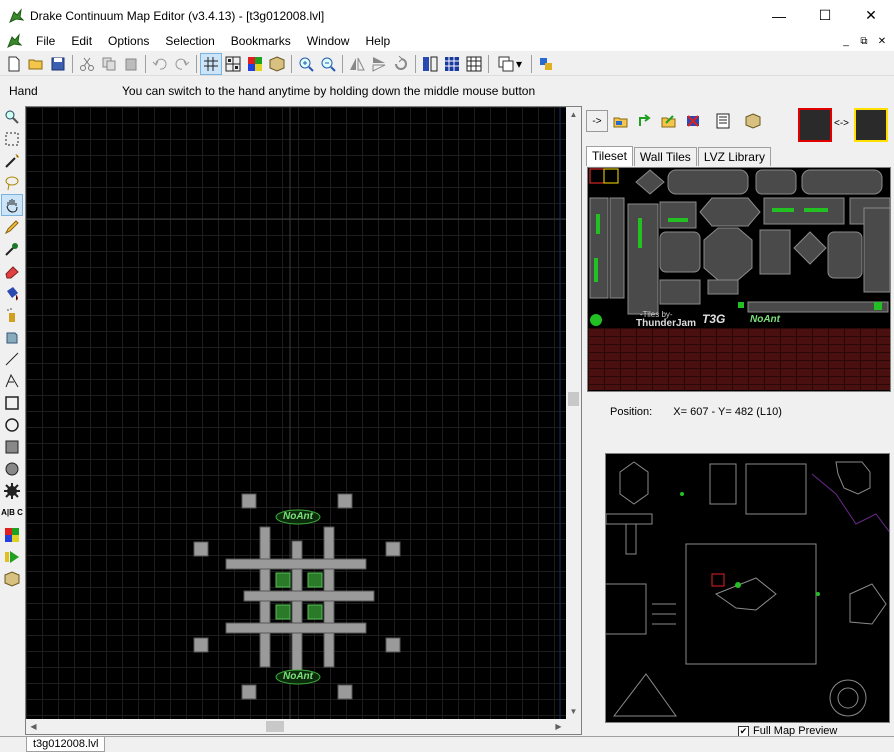  Describe the element at coordinates (779, 15) in the screenshot. I see `minimize-button: —` at that location.